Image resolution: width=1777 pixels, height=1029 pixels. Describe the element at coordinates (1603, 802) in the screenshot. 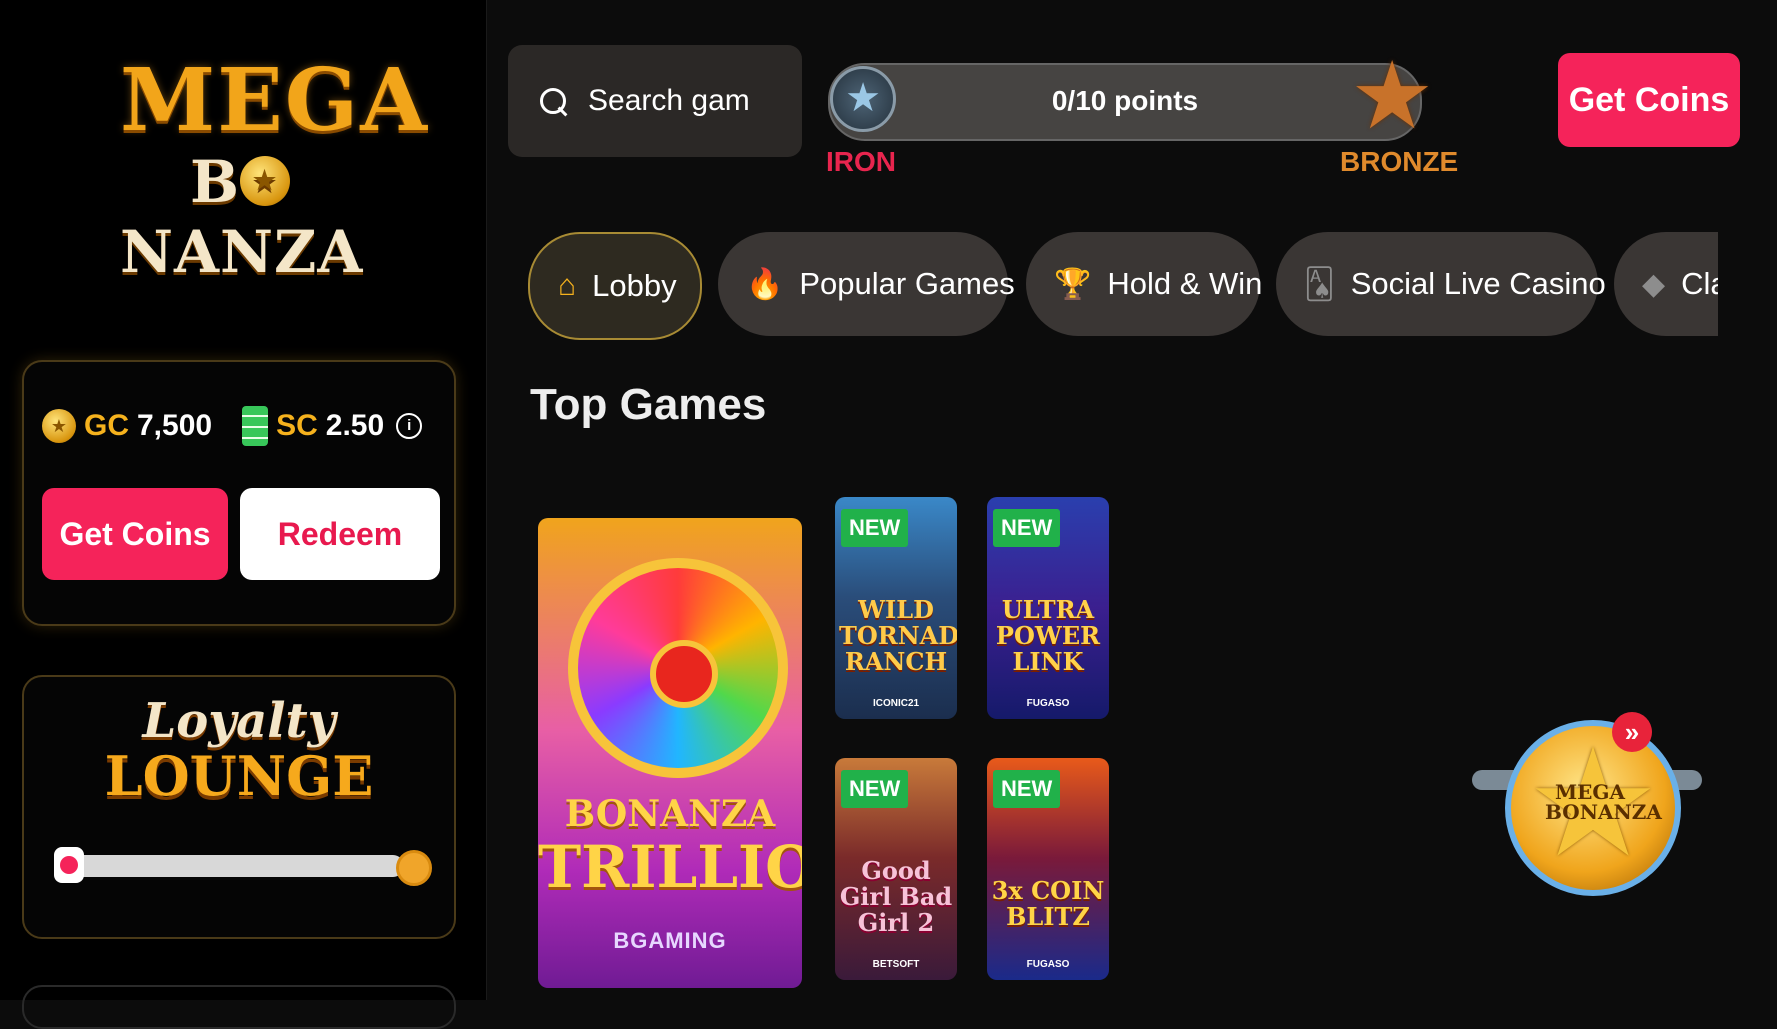

I see `badge-label: MEGA BONANZA` at that location.